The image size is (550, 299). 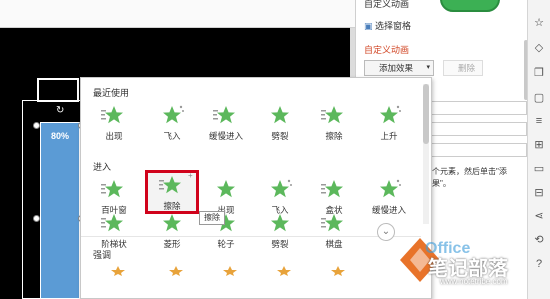 I want to click on effect-label: 棋盘, so click(x=334, y=244).